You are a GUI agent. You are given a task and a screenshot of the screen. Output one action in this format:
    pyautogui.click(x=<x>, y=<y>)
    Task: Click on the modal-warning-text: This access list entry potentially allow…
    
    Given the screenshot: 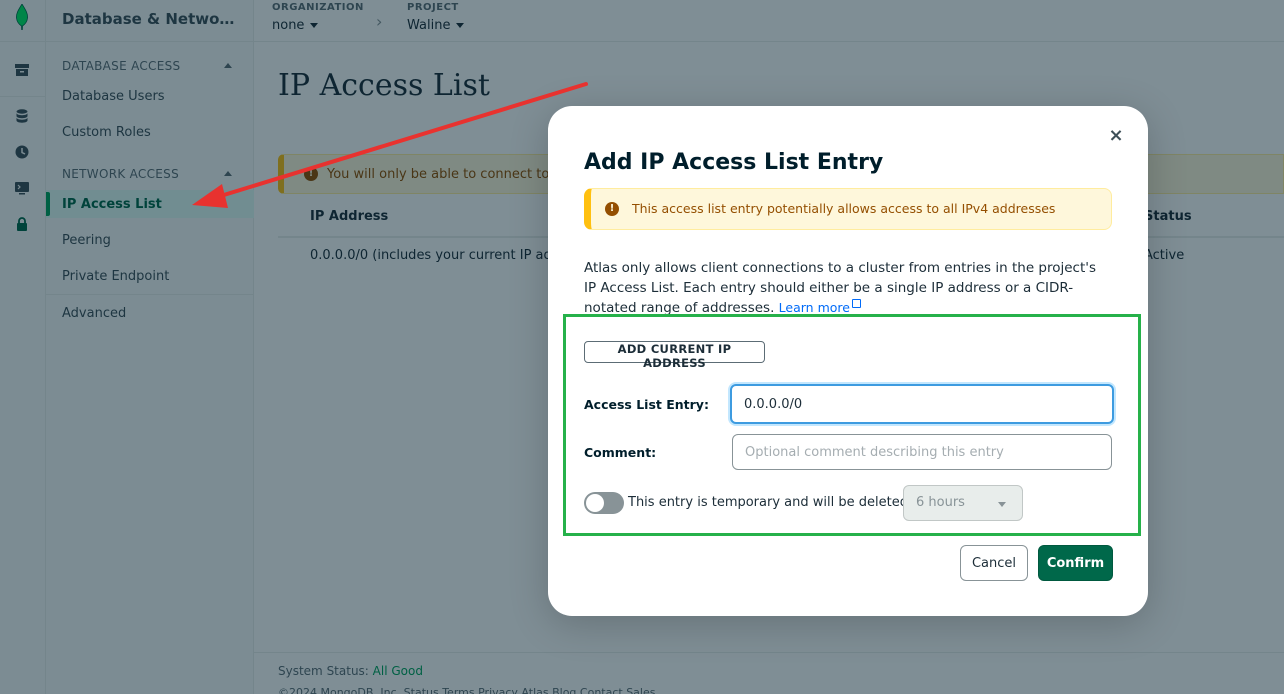 What is the action you would take?
    pyautogui.click(x=844, y=208)
    